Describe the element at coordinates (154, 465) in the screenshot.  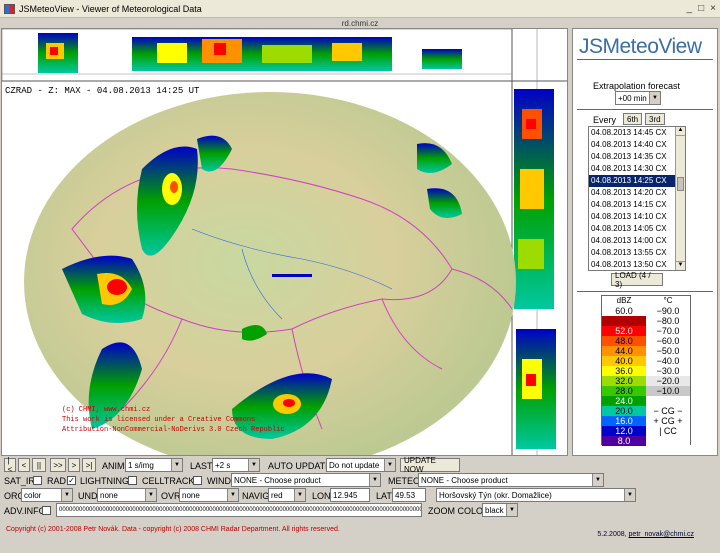
I see `anim-select: 1 s/img ▼` at that location.